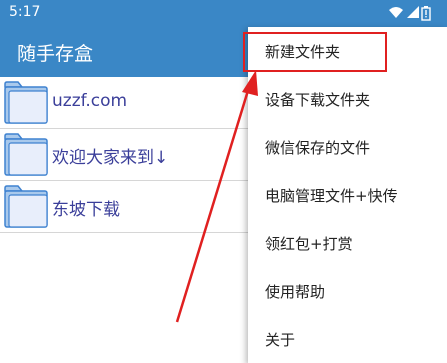  Describe the element at coordinates (309, 244) in the screenshot. I see `menu-item-label: 领红包+打赏` at that location.